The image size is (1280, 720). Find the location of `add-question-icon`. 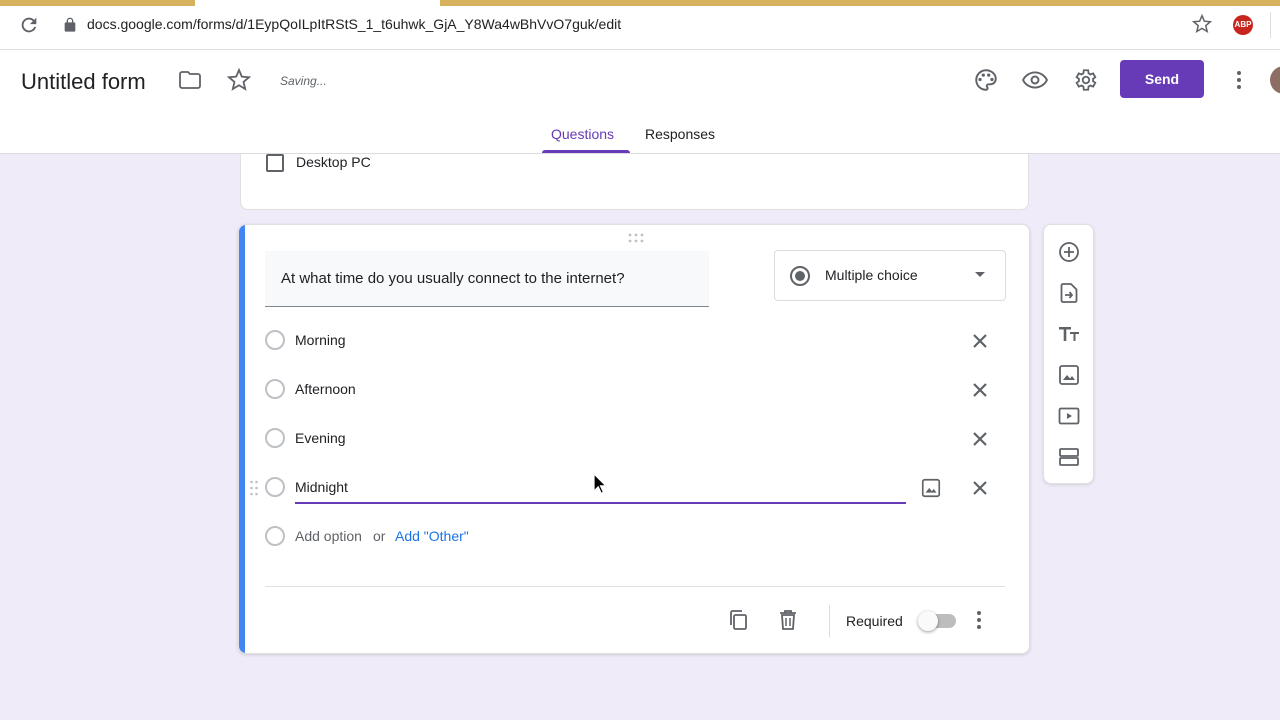

add-question-icon is located at coordinates (1069, 252).